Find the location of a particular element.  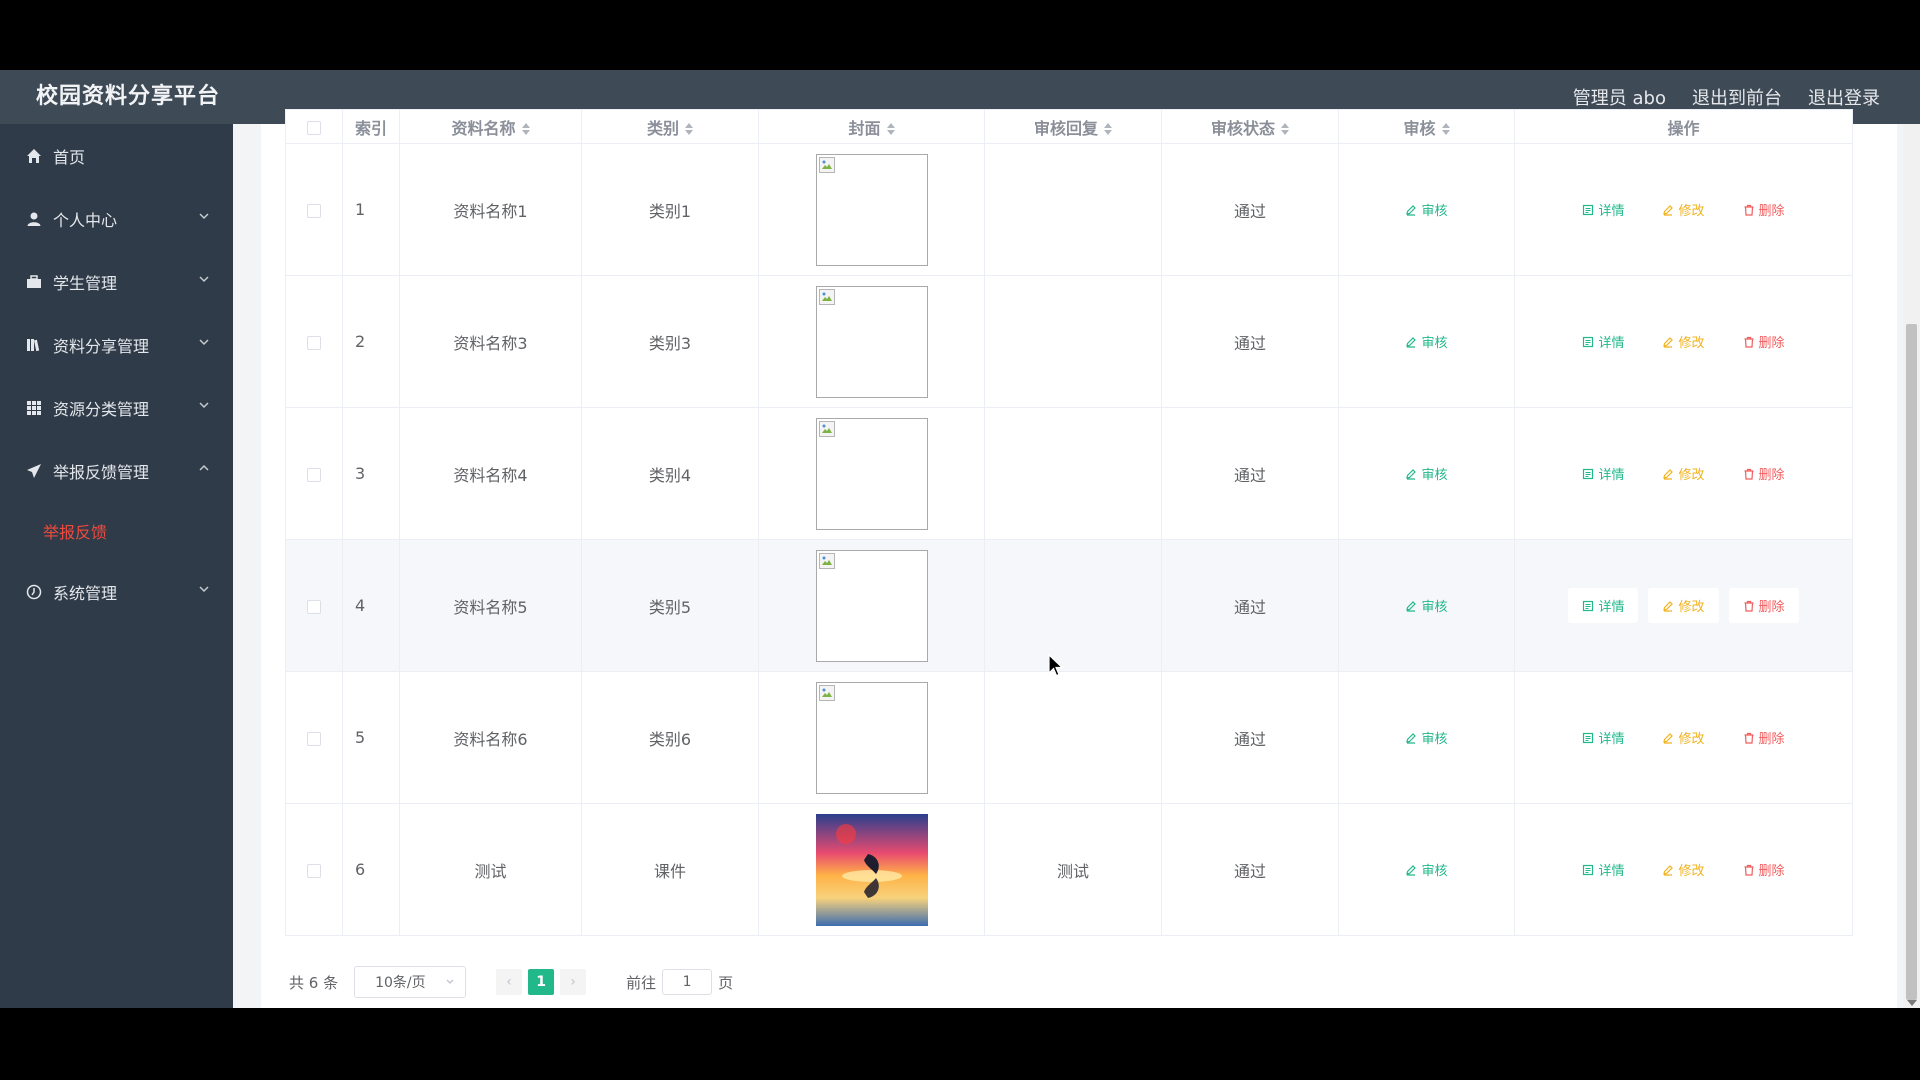

select-all-header is located at coordinates (314, 126).